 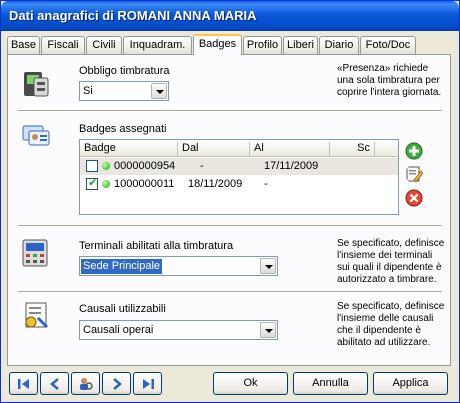 I want to click on table-row: 1000000011 18/11/2009 -, so click(x=239, y=184).